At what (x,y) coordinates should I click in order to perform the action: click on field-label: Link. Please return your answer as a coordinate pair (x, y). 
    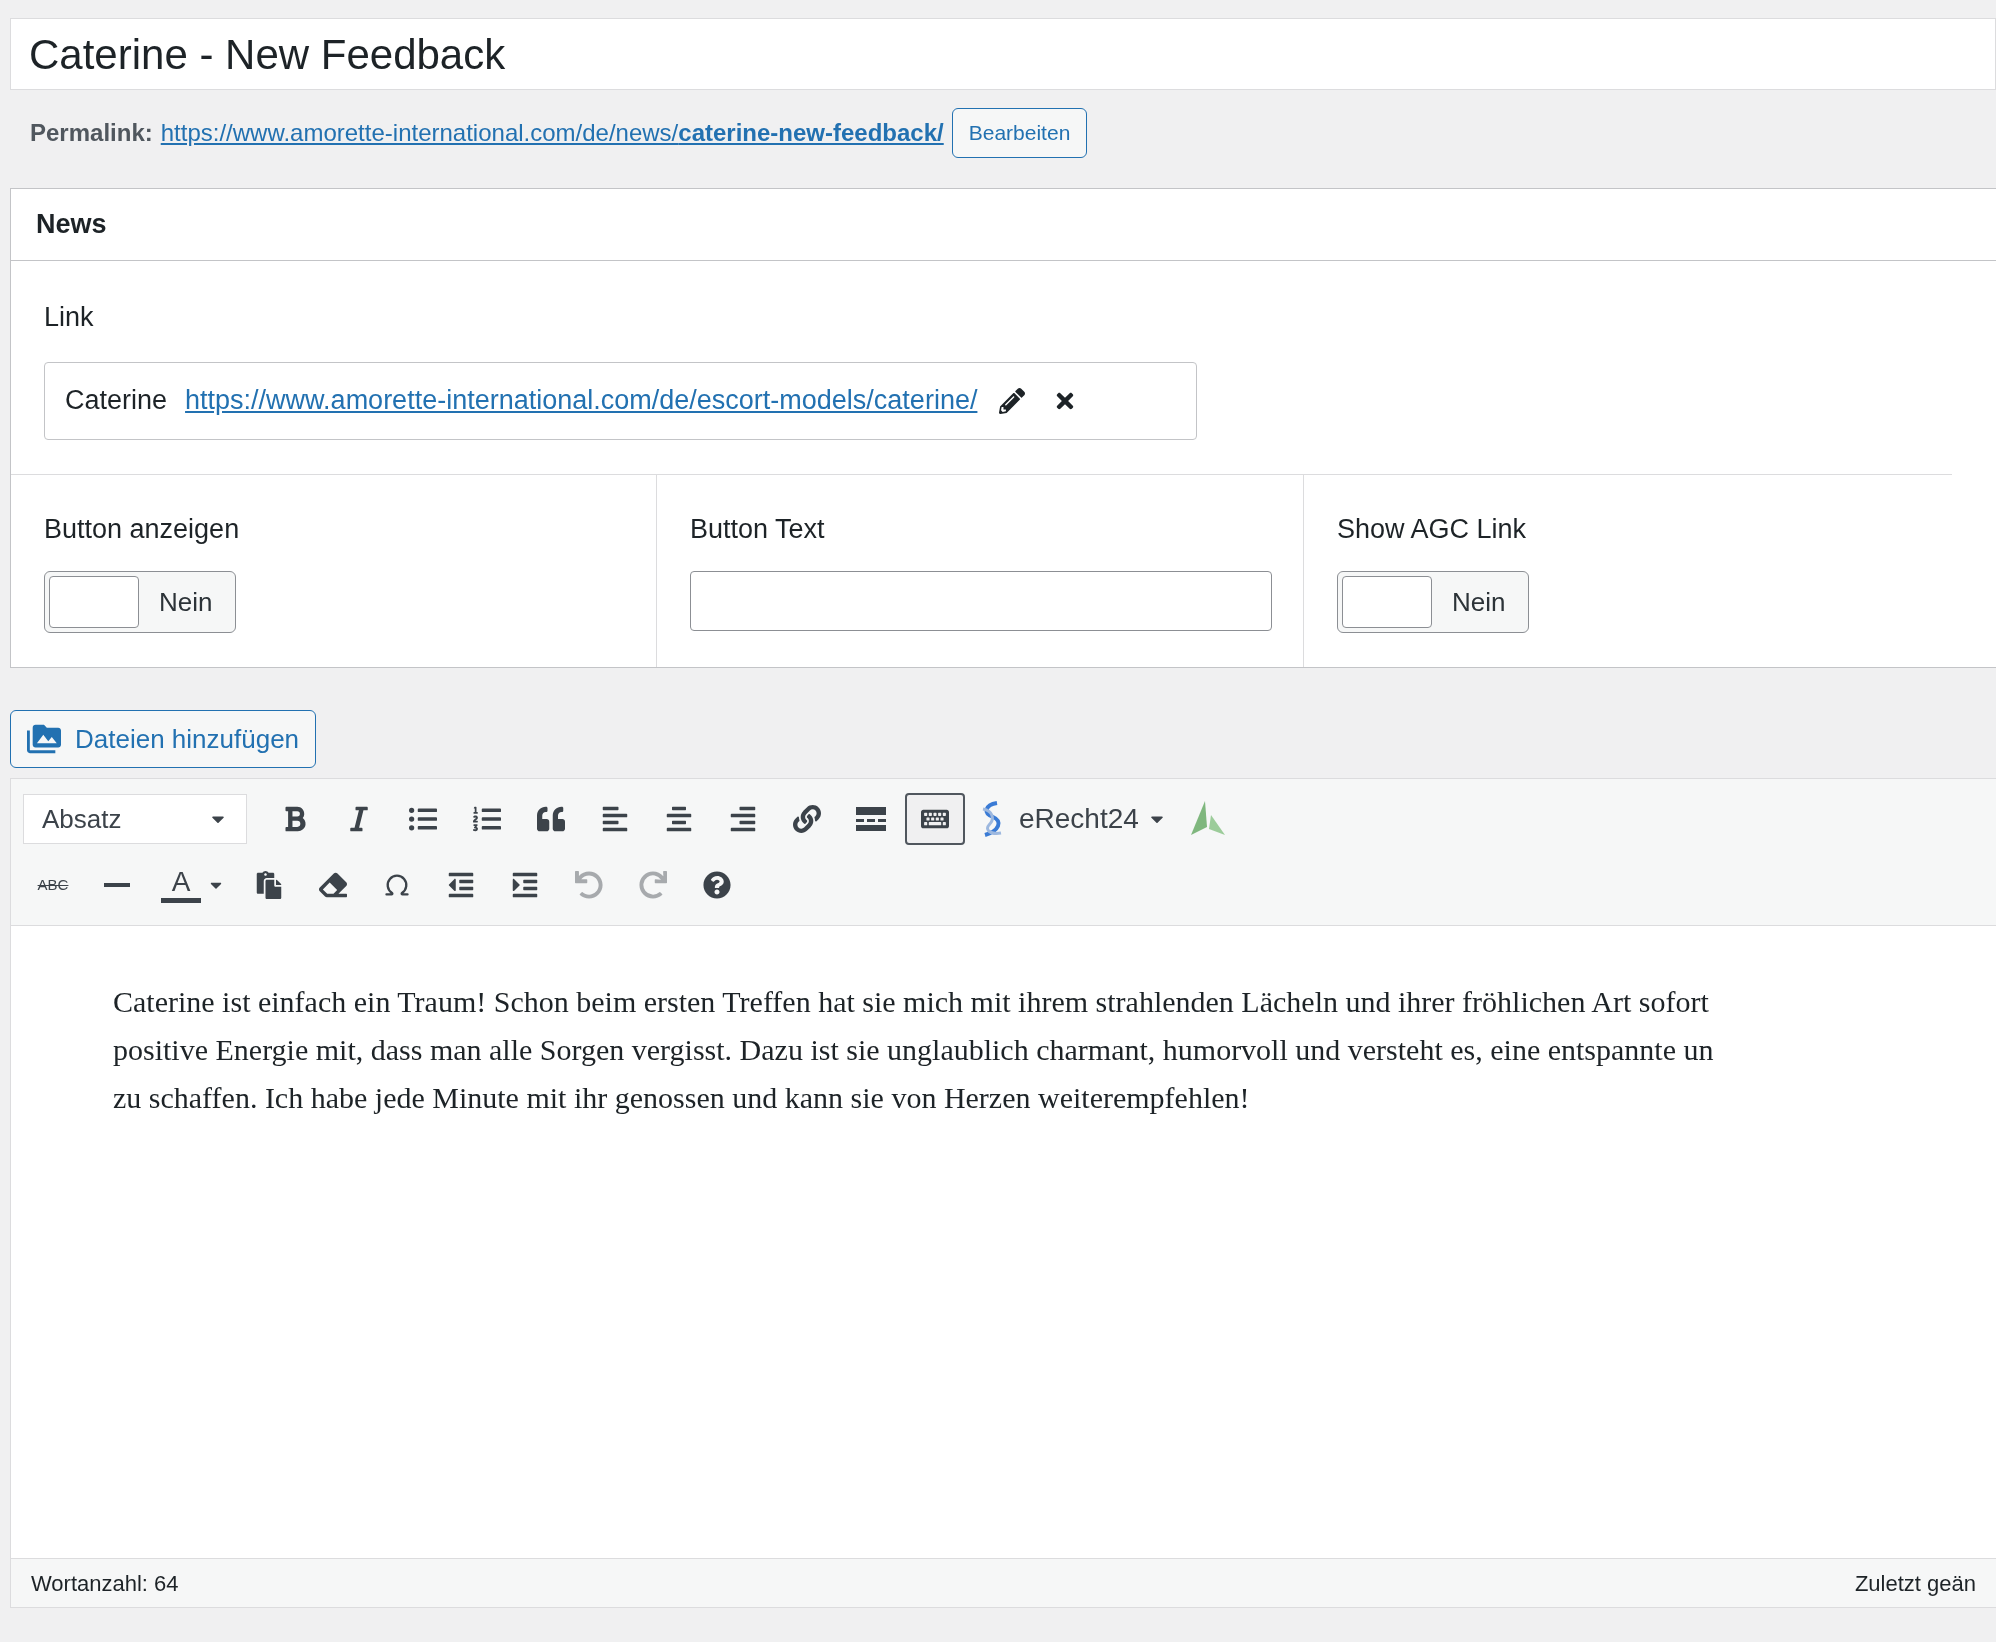
    Looking at the image, I should click on (69, 317).